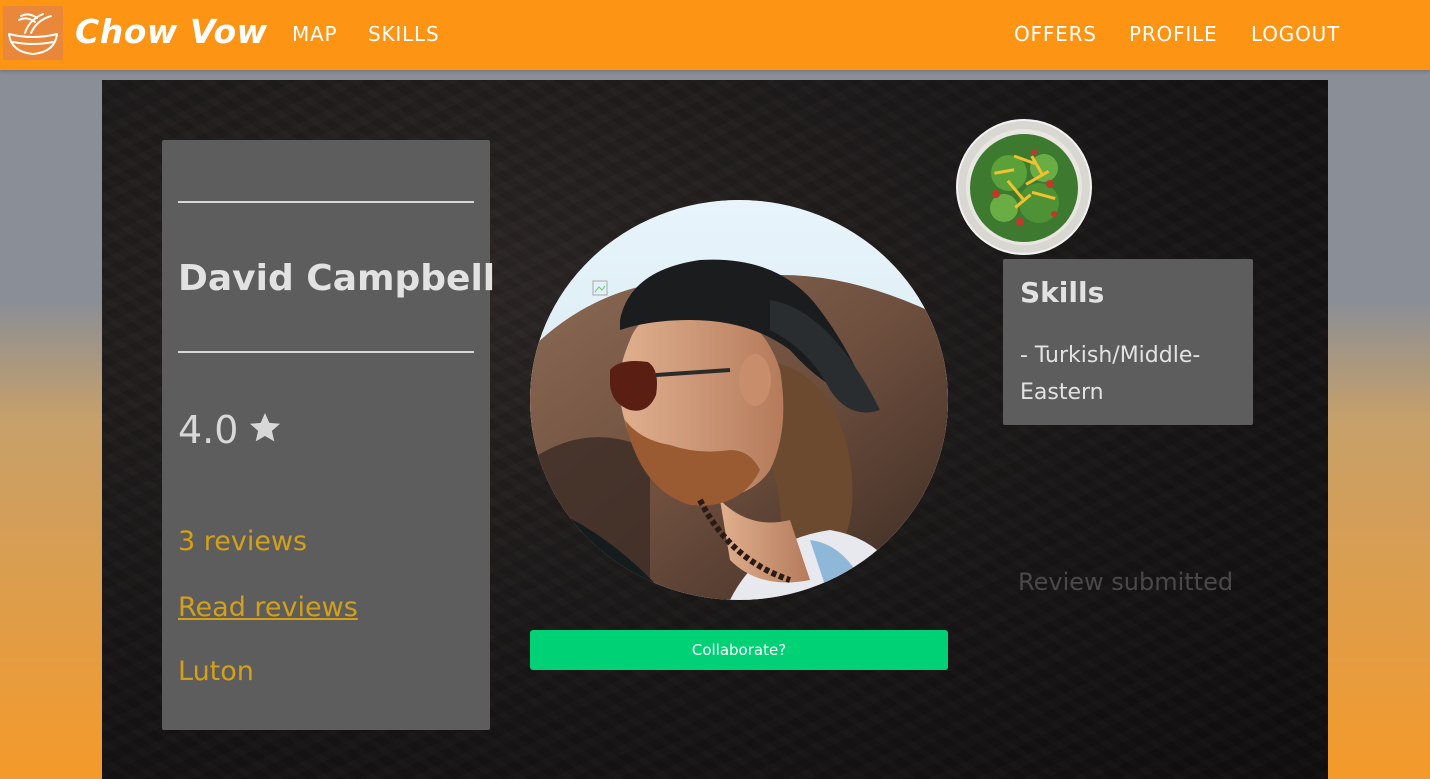 This screenshot has height=779, width=1430. What do you see at coordinates (216, 671) in the screenshot?
I see `location: Luton` at bounding box center [216, 671].